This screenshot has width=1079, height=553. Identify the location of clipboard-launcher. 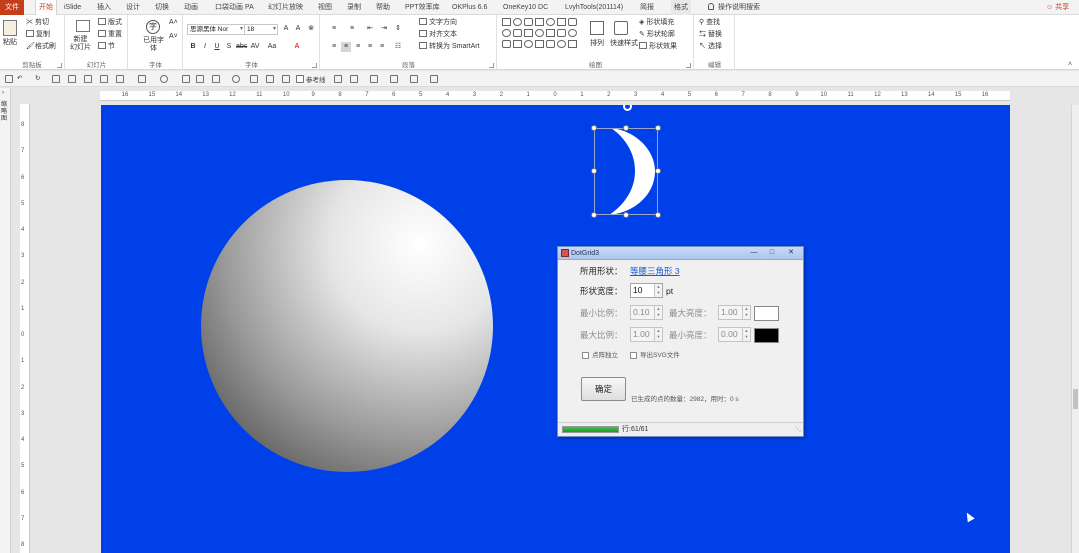
(59, 65).